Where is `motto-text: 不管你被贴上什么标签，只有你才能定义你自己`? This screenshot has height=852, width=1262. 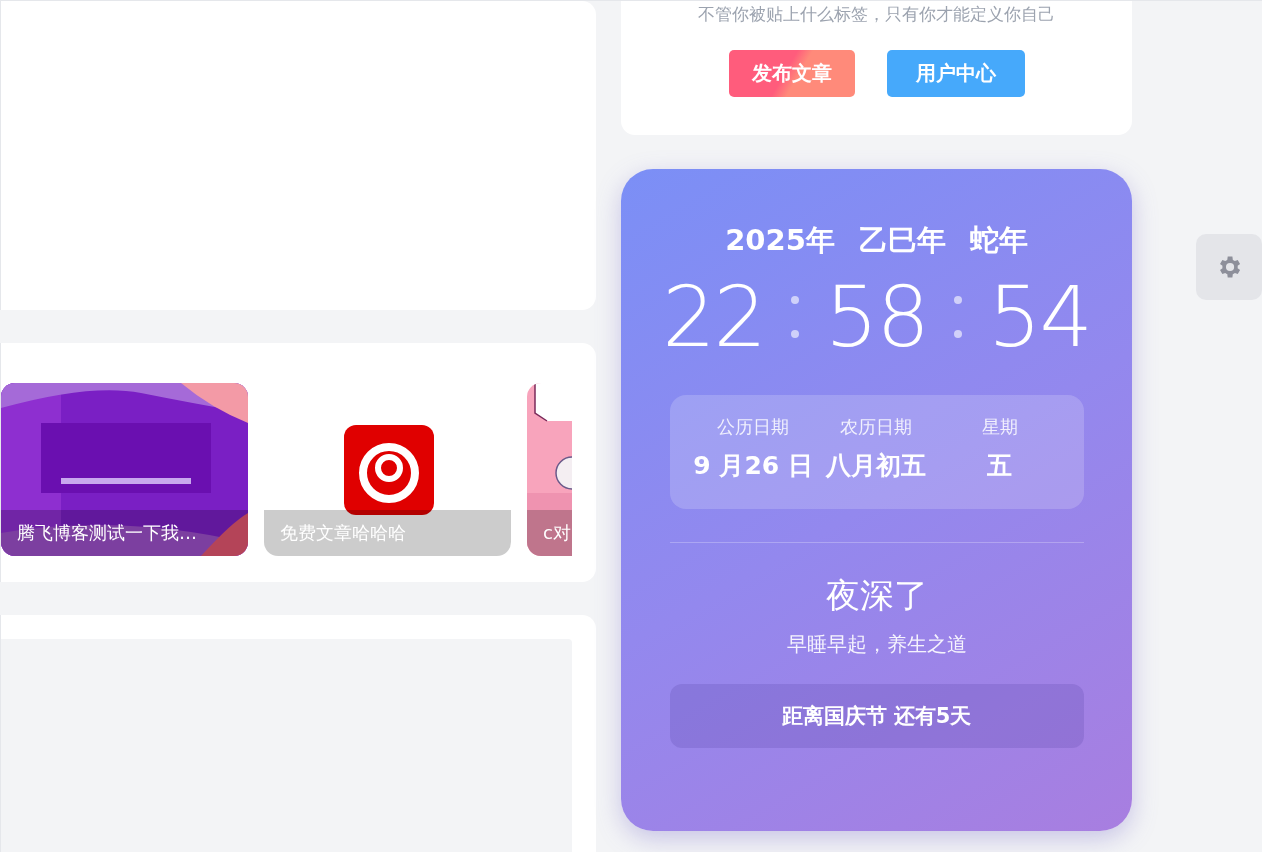
motto-text: 不管你被贴上什么标签，只有你才能定义你自己 is located at coordinates (876, 14).